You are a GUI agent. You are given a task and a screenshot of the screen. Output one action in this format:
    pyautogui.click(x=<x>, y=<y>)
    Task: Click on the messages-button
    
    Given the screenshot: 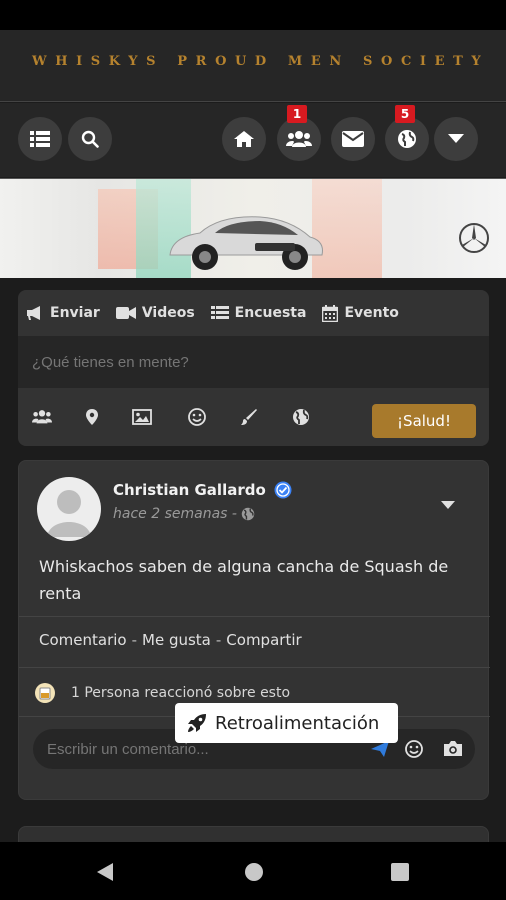 What is the action you would take?
    pyautogui.click(x=353, y=139)
    